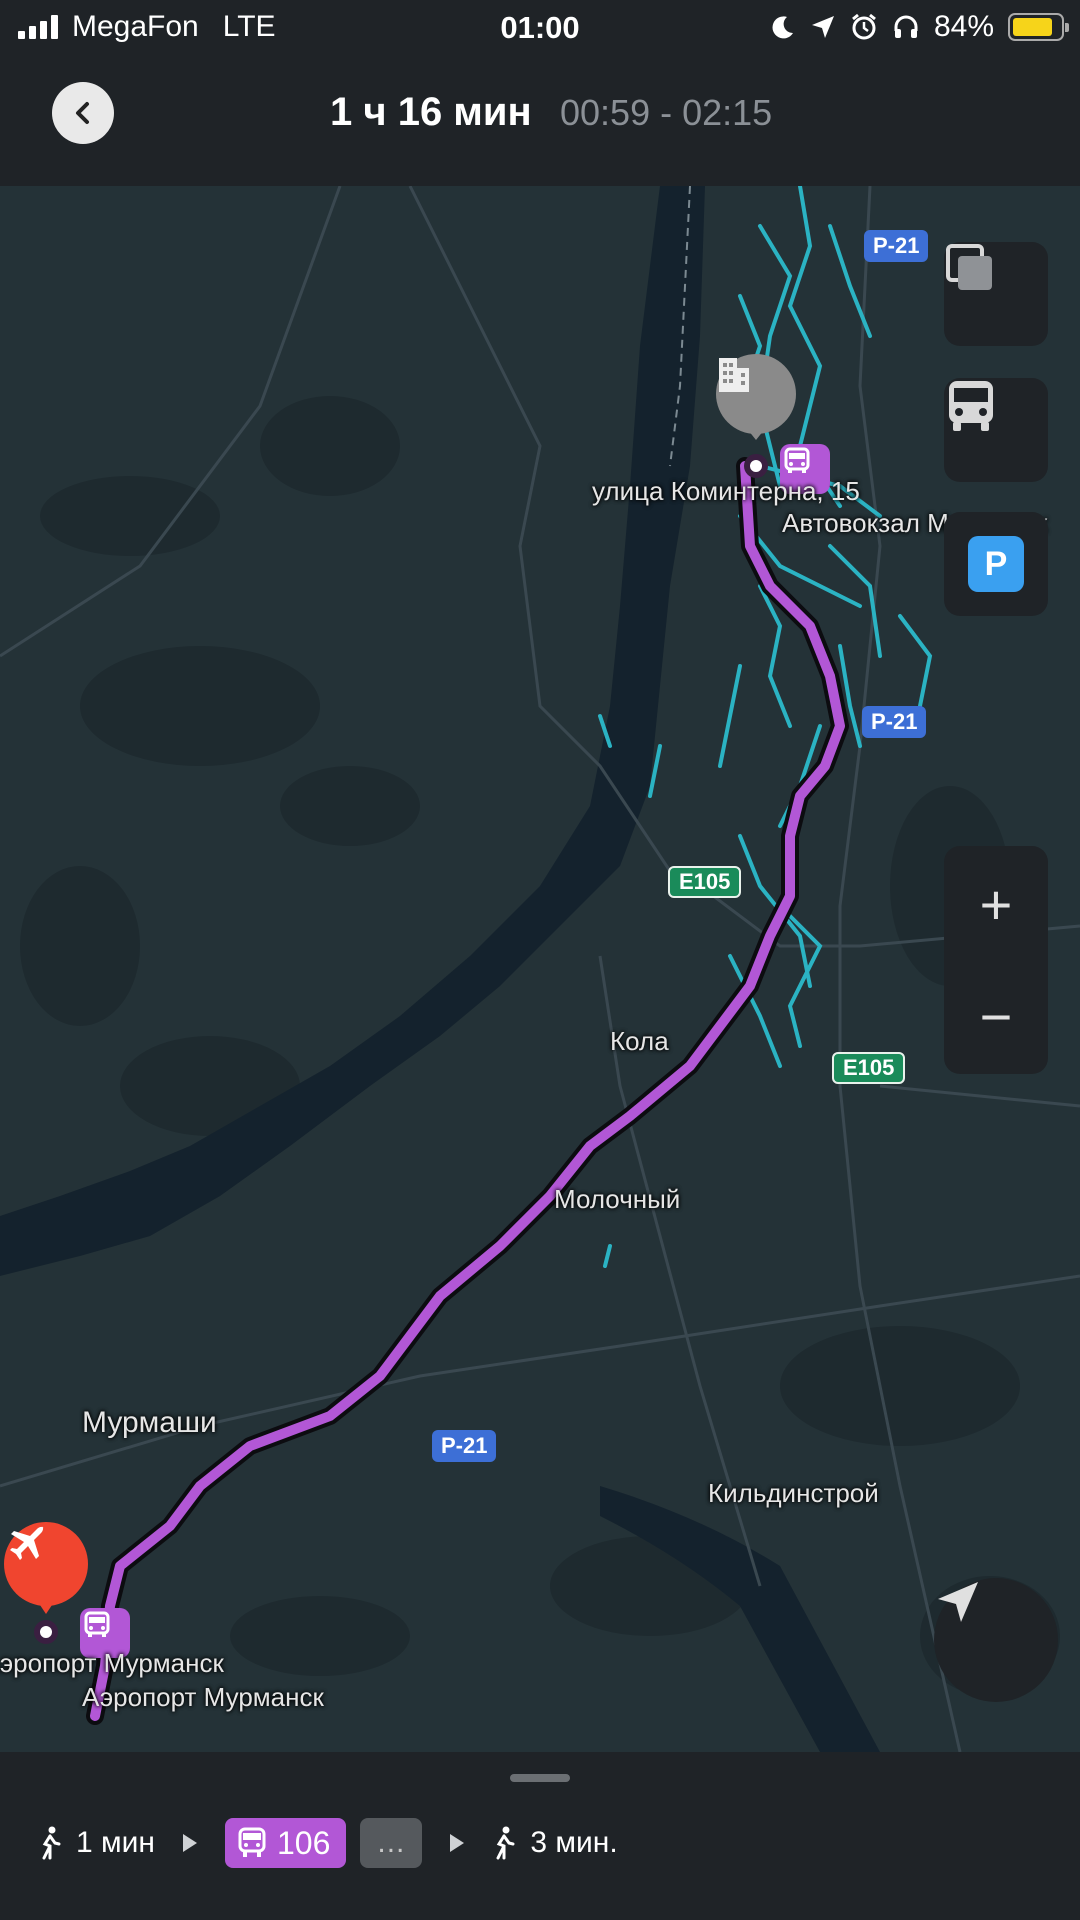  I want to click on zoom-in-button: +, so click(996, 904).